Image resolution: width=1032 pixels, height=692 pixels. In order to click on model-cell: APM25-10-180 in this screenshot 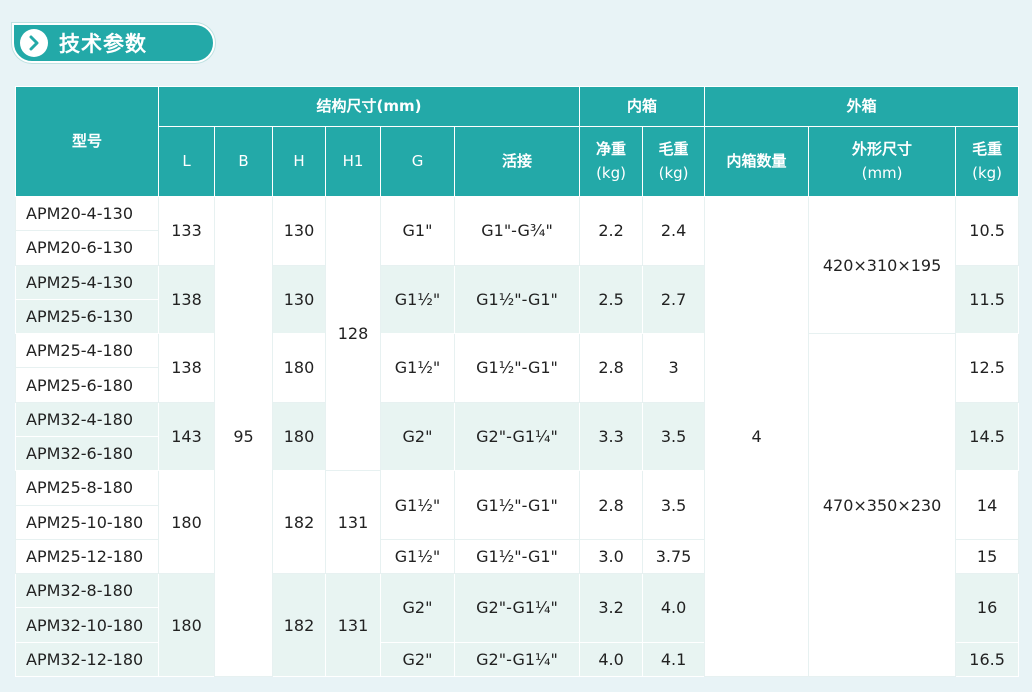, I will do `click(87, 522)`.